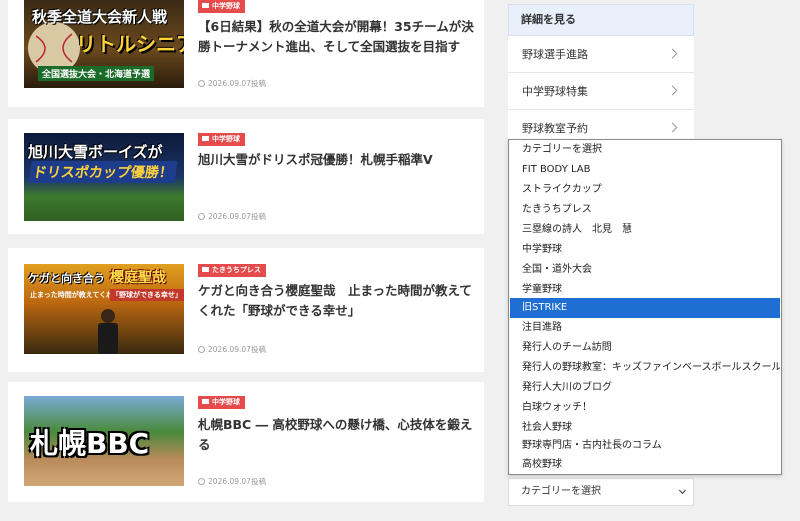 This screenshot has height=521, width=800. What do you see at coordinates (645, 210) in the screenshot?
I see `dropdown-option: たきうちプレス` at bounding box center [645, 210].